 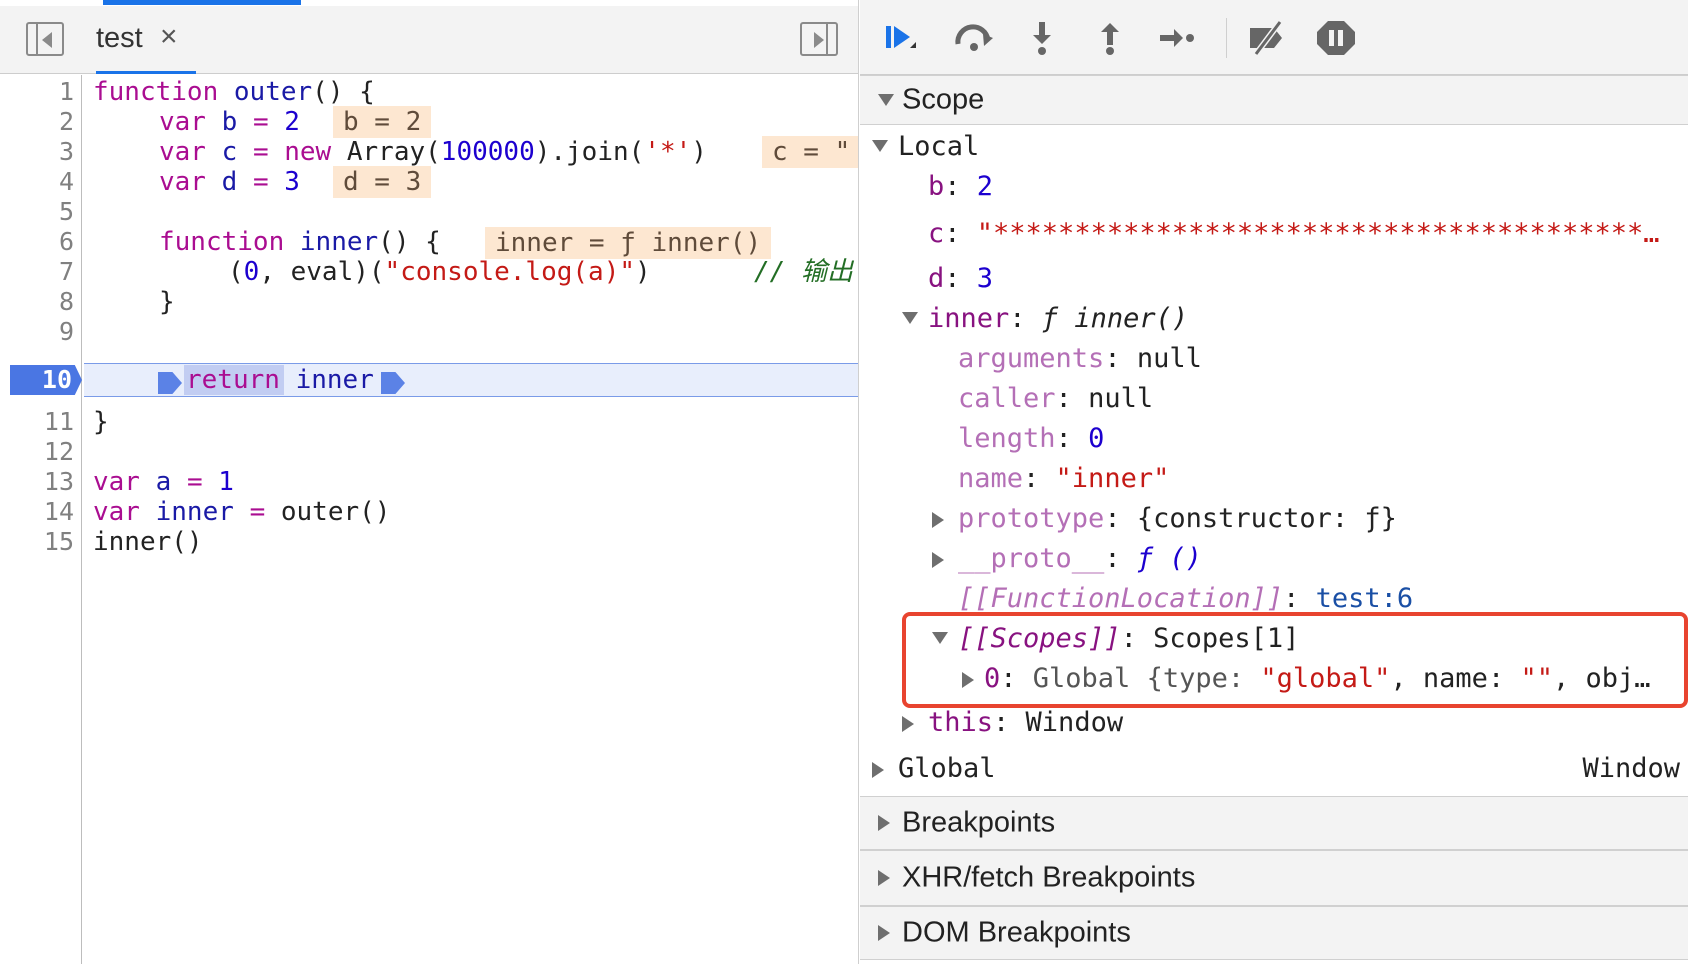 I want to click on inline-value-b: b = 2, so click(x=382, y=122).